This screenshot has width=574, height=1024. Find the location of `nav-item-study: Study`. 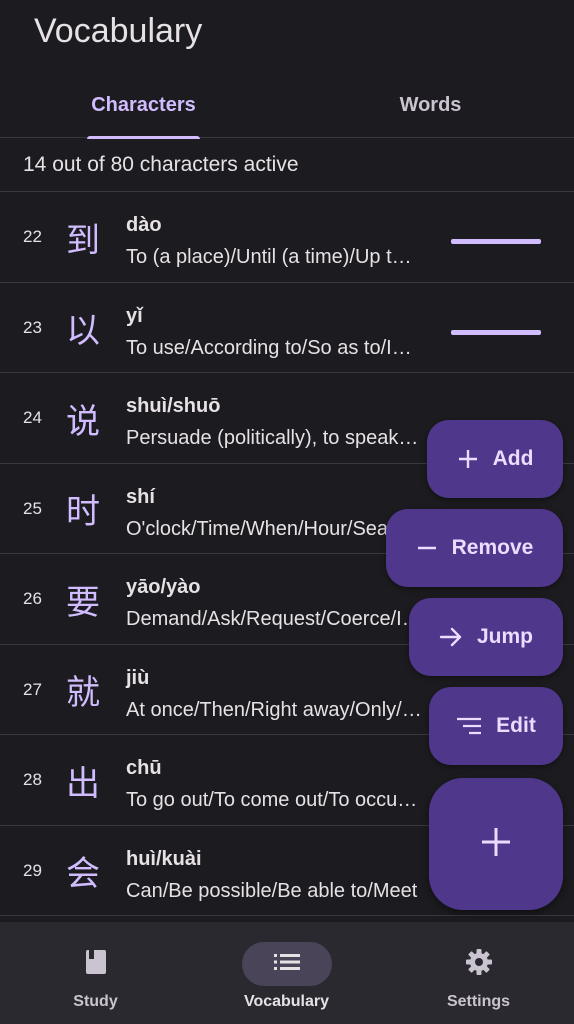

nav-item-study: Study is located at coordinates (95, 973).